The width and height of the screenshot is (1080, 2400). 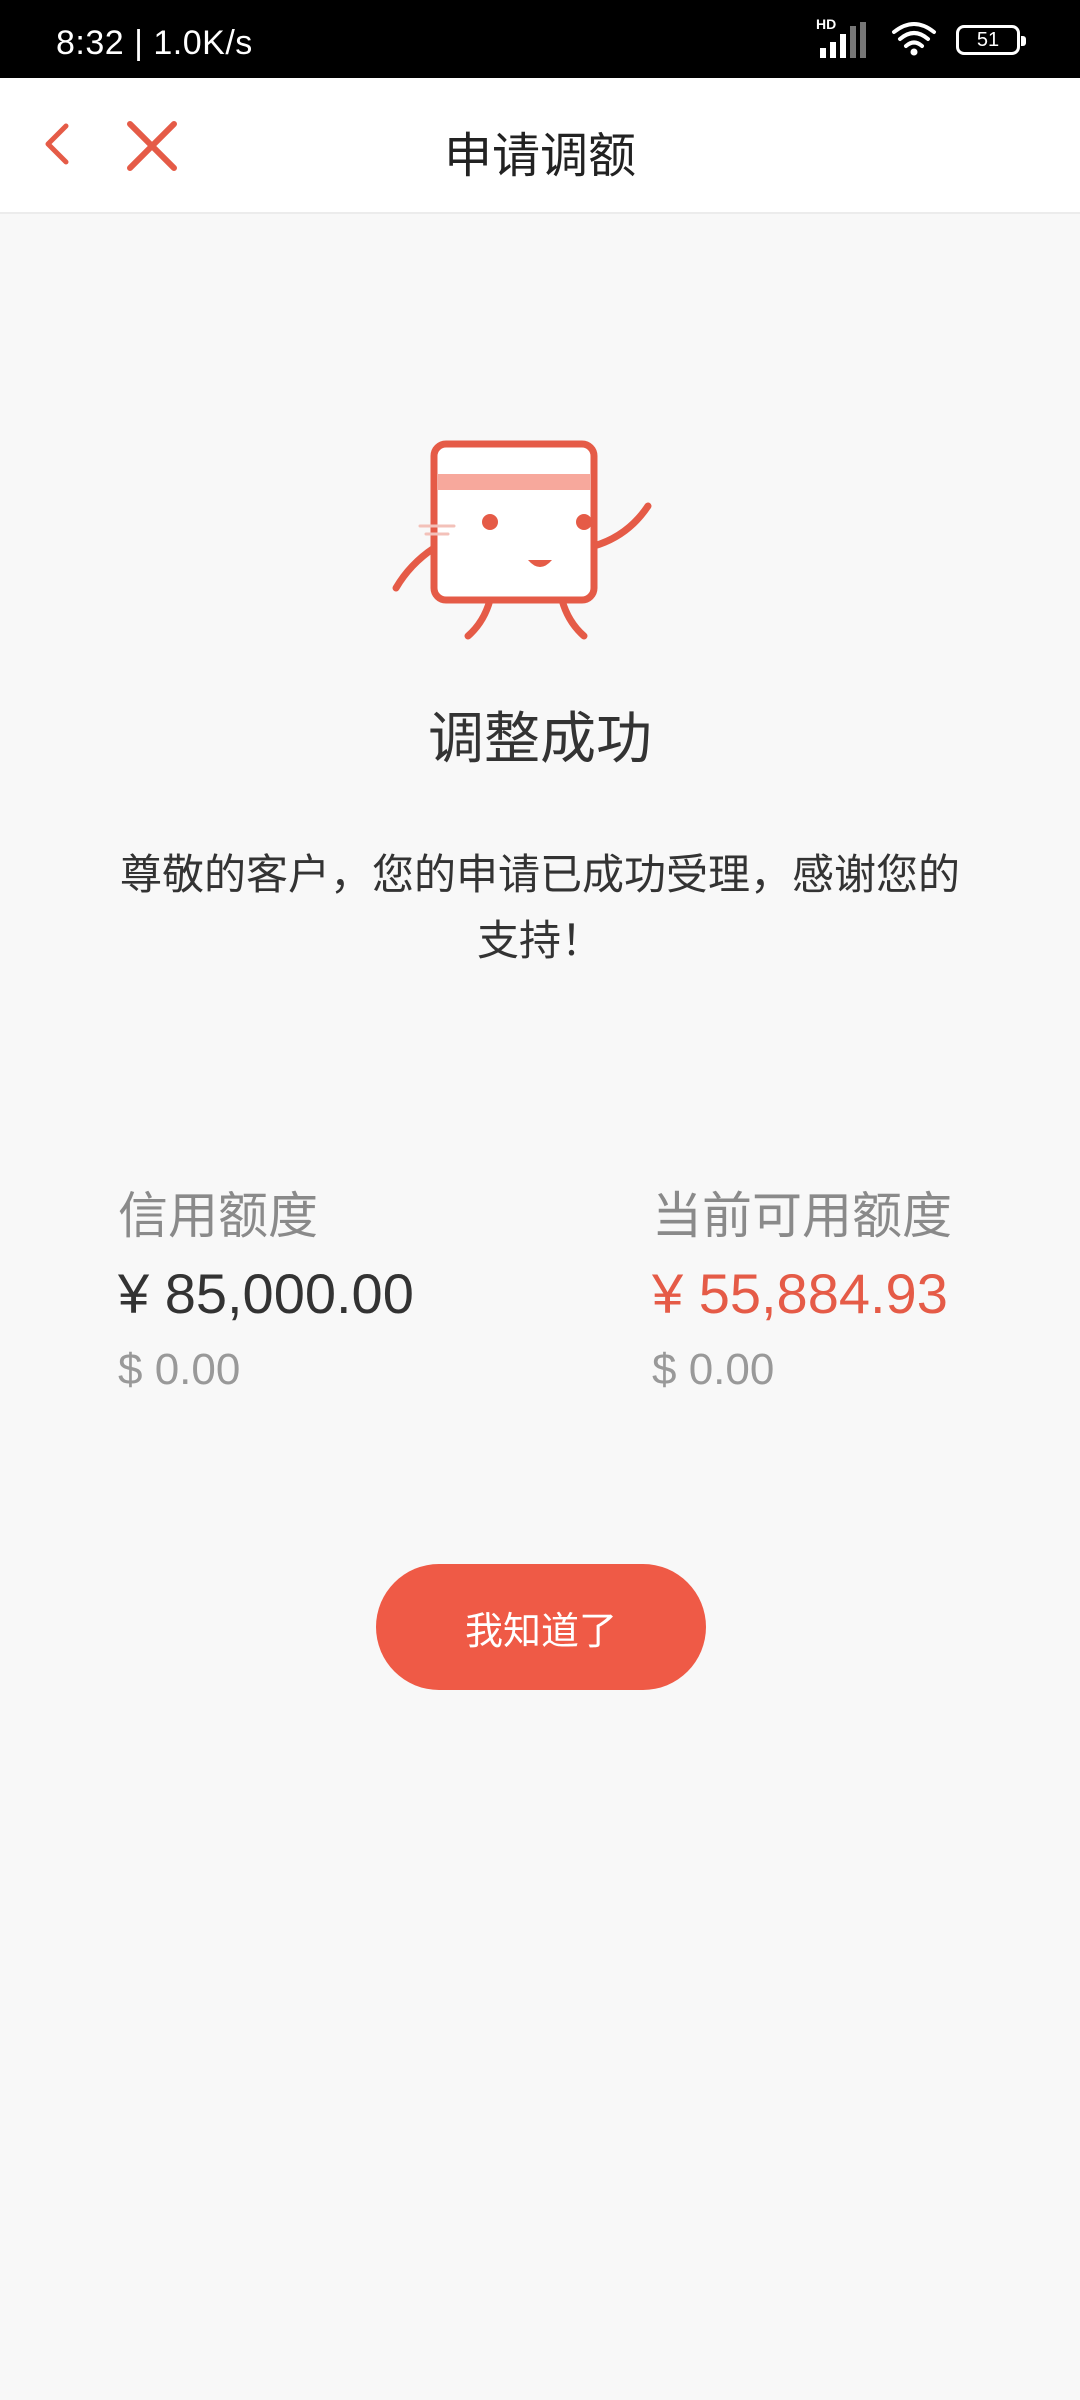 What do you see at coordinates (541, 1627) in the screenshot?
I see `got-it-button: 我知道了` at bounding box center [541, 1627].